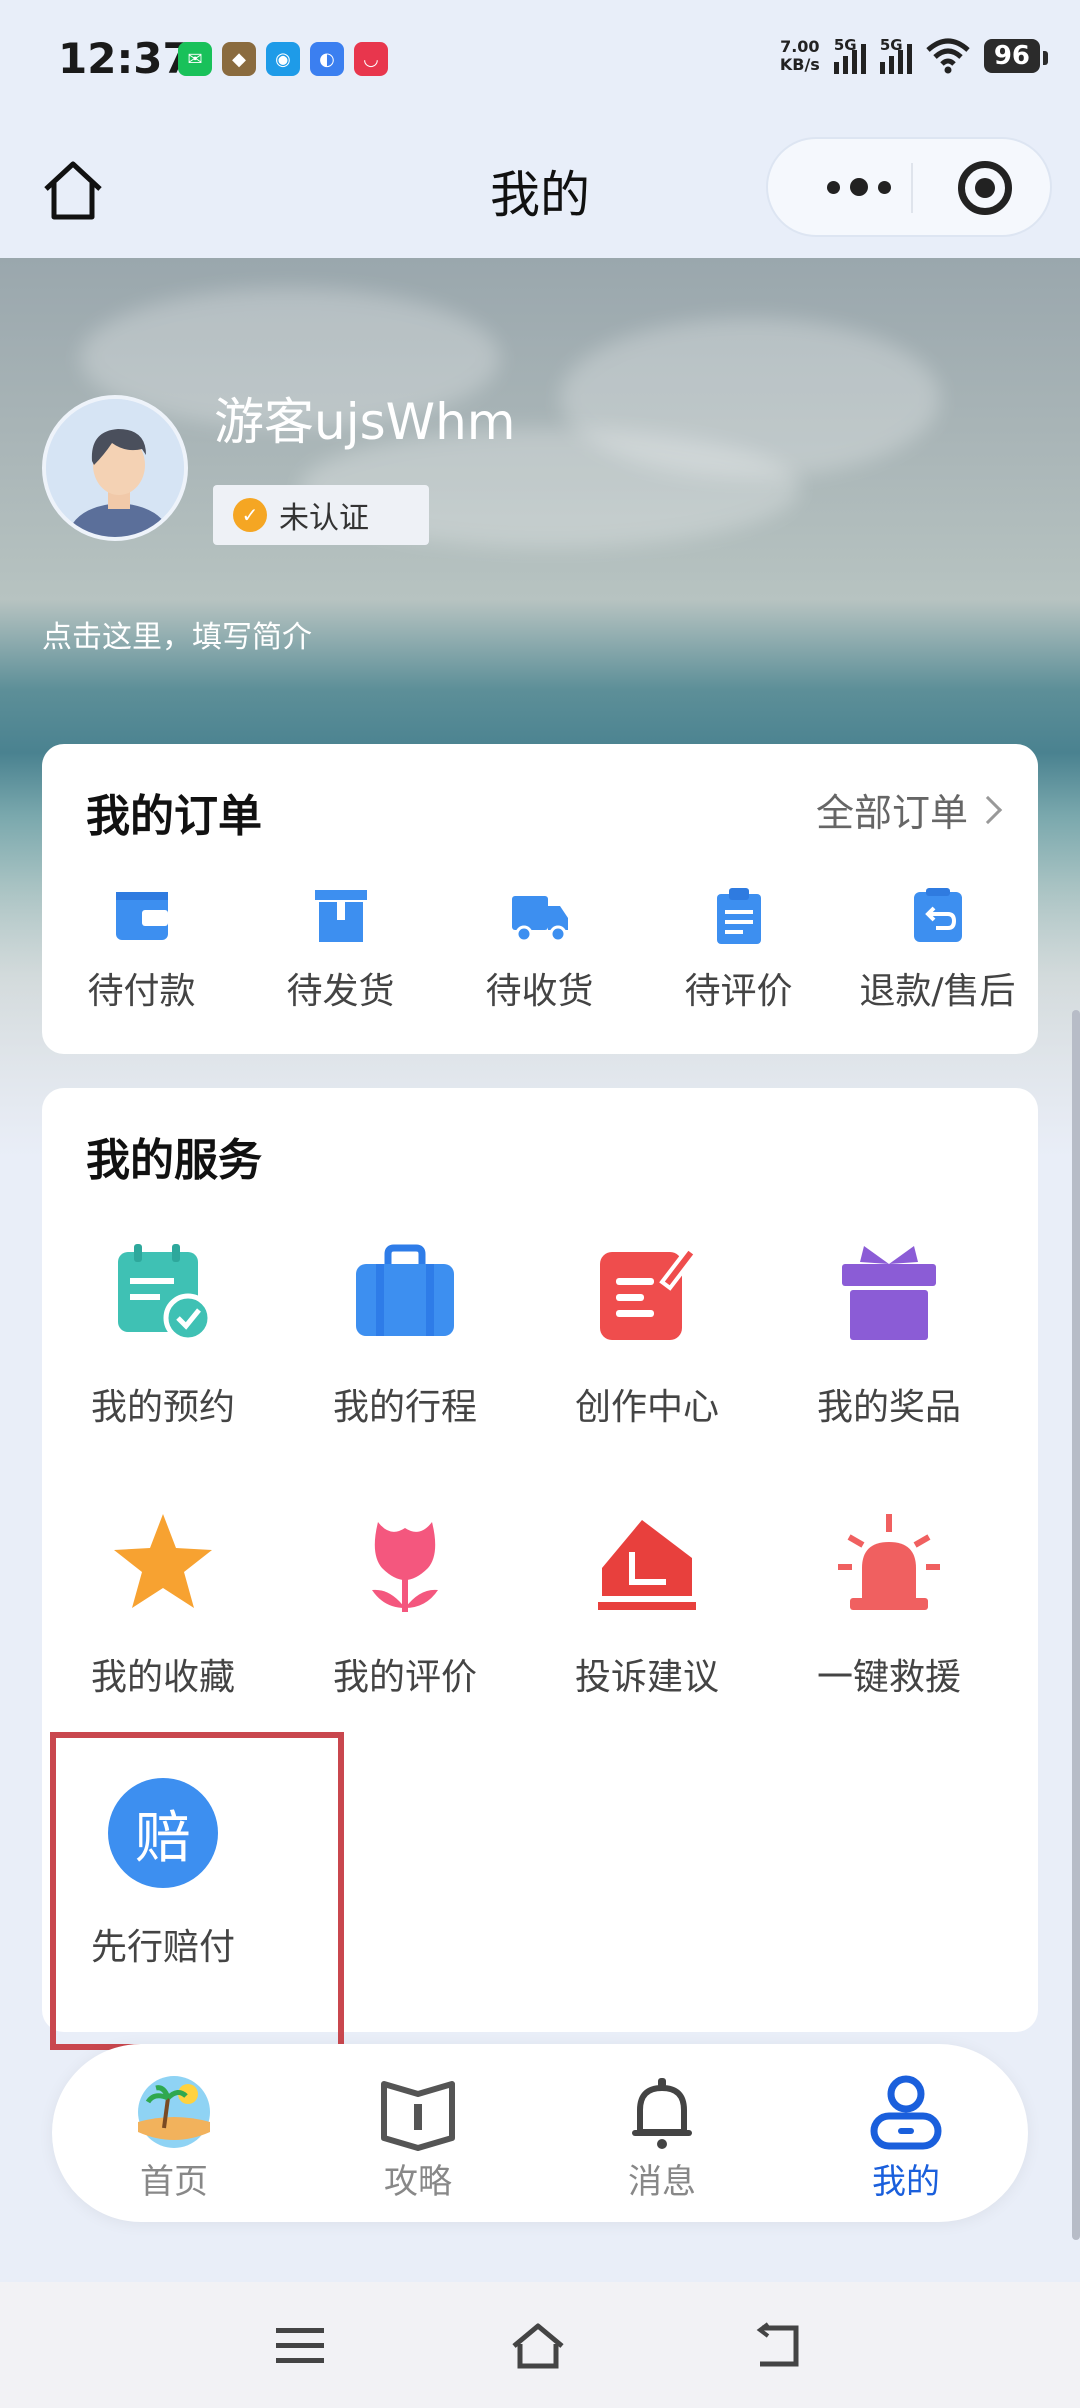 This screenshot has height=2408, width=1080. Describe the element at coordinates (327, 59) in the screenshot. I see `pill-app-icon: ◐` at that location.